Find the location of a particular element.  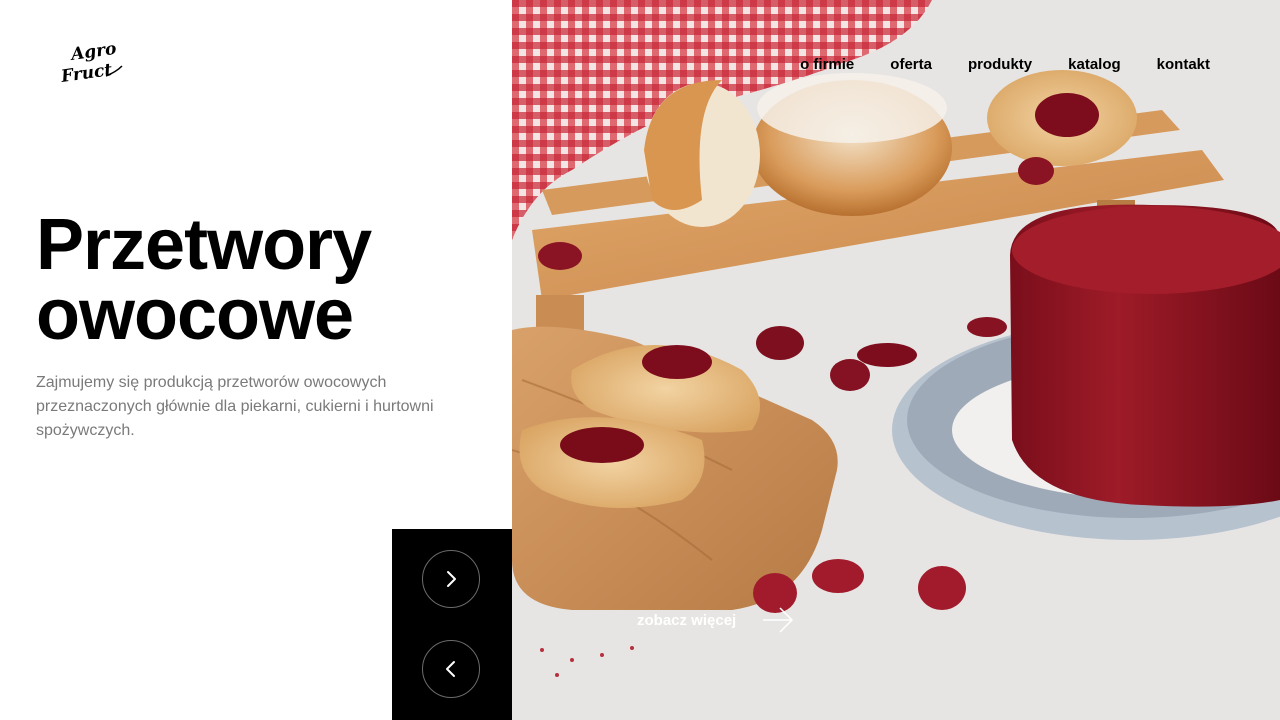

see-more-label: zobacz więcej is located at coordinates (687, 620).